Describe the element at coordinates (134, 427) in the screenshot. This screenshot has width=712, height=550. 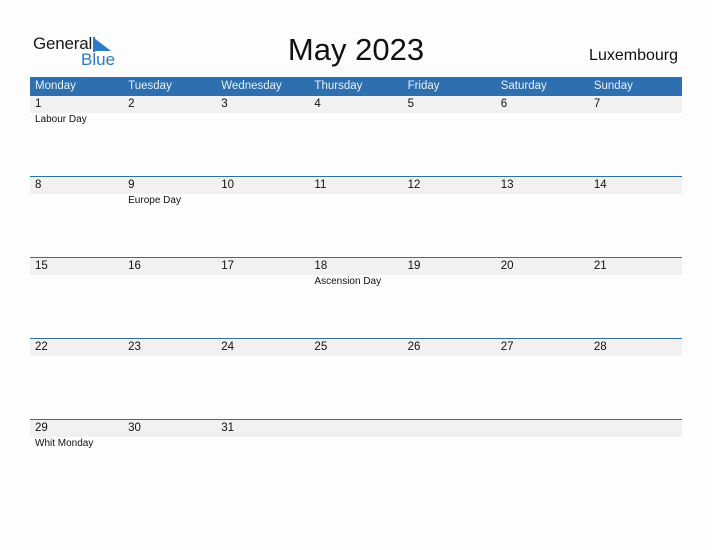
I see `day-number: 30` at that location.